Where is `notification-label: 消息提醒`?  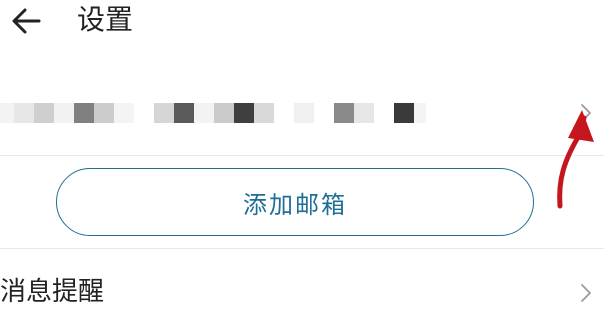
notification-label: 消息提醒 is located at coordinates (52, 292).